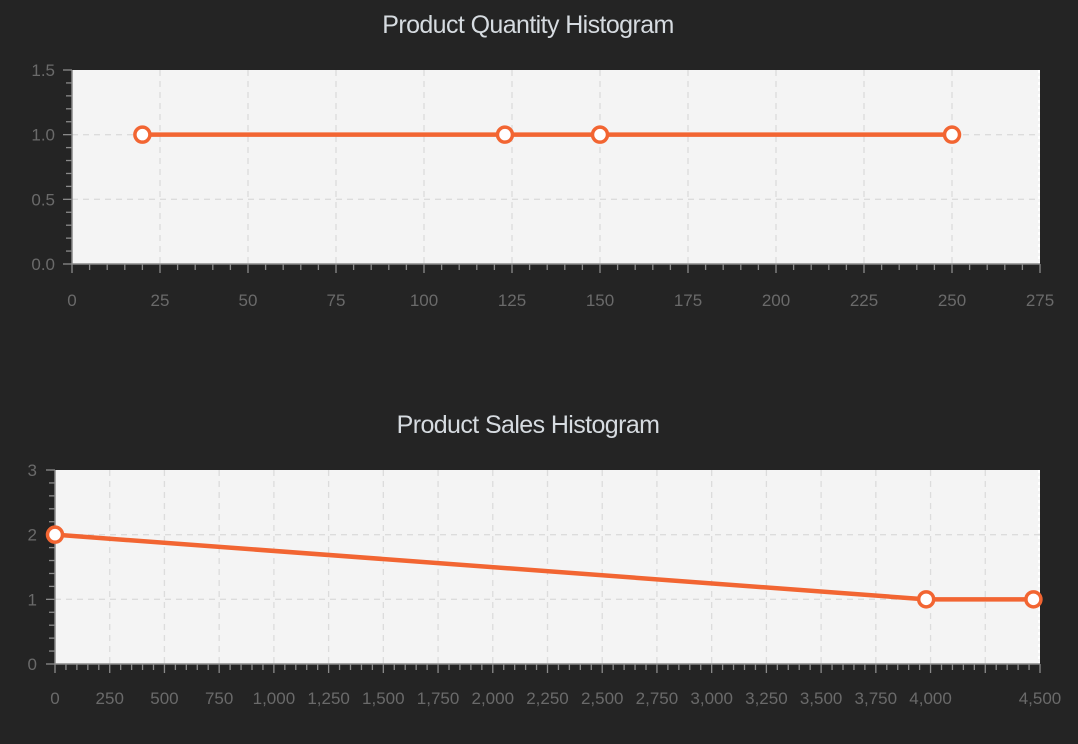 This screenshot has width=1078, height=744. What do you see at coordinates (766, 698) in the screenshot?
I see `x-tick-label: 3,250` at bounding box center [766, 698].